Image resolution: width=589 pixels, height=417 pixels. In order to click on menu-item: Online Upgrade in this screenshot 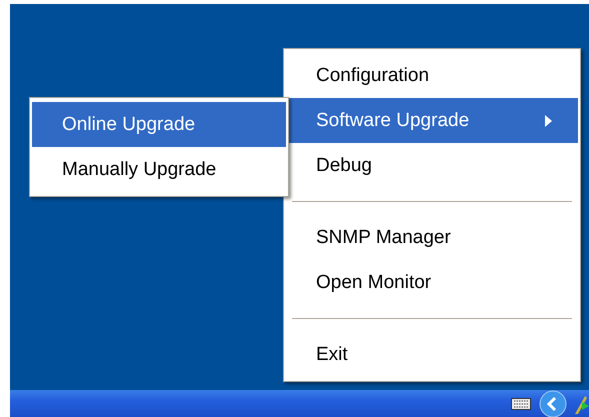, I will do `click(159, 124)`.